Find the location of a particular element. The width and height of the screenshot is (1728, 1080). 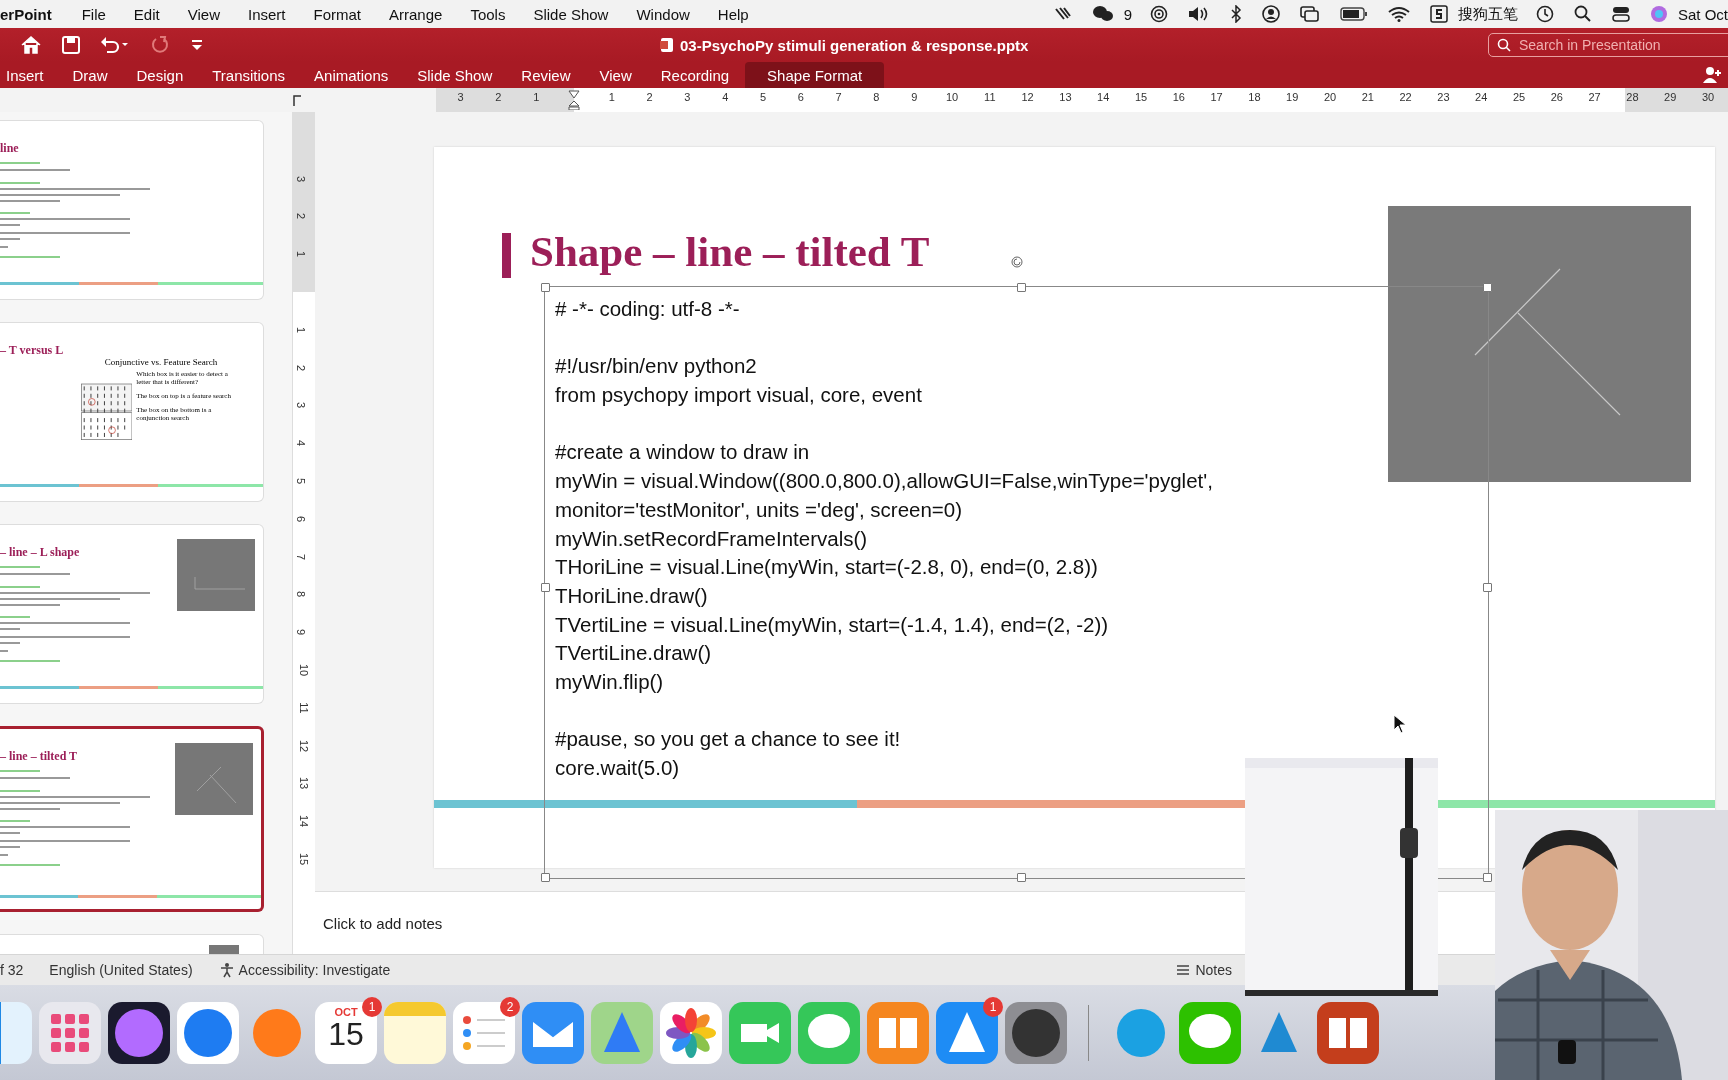

ruler-number: 24 is located at coordinates (1481, 97).